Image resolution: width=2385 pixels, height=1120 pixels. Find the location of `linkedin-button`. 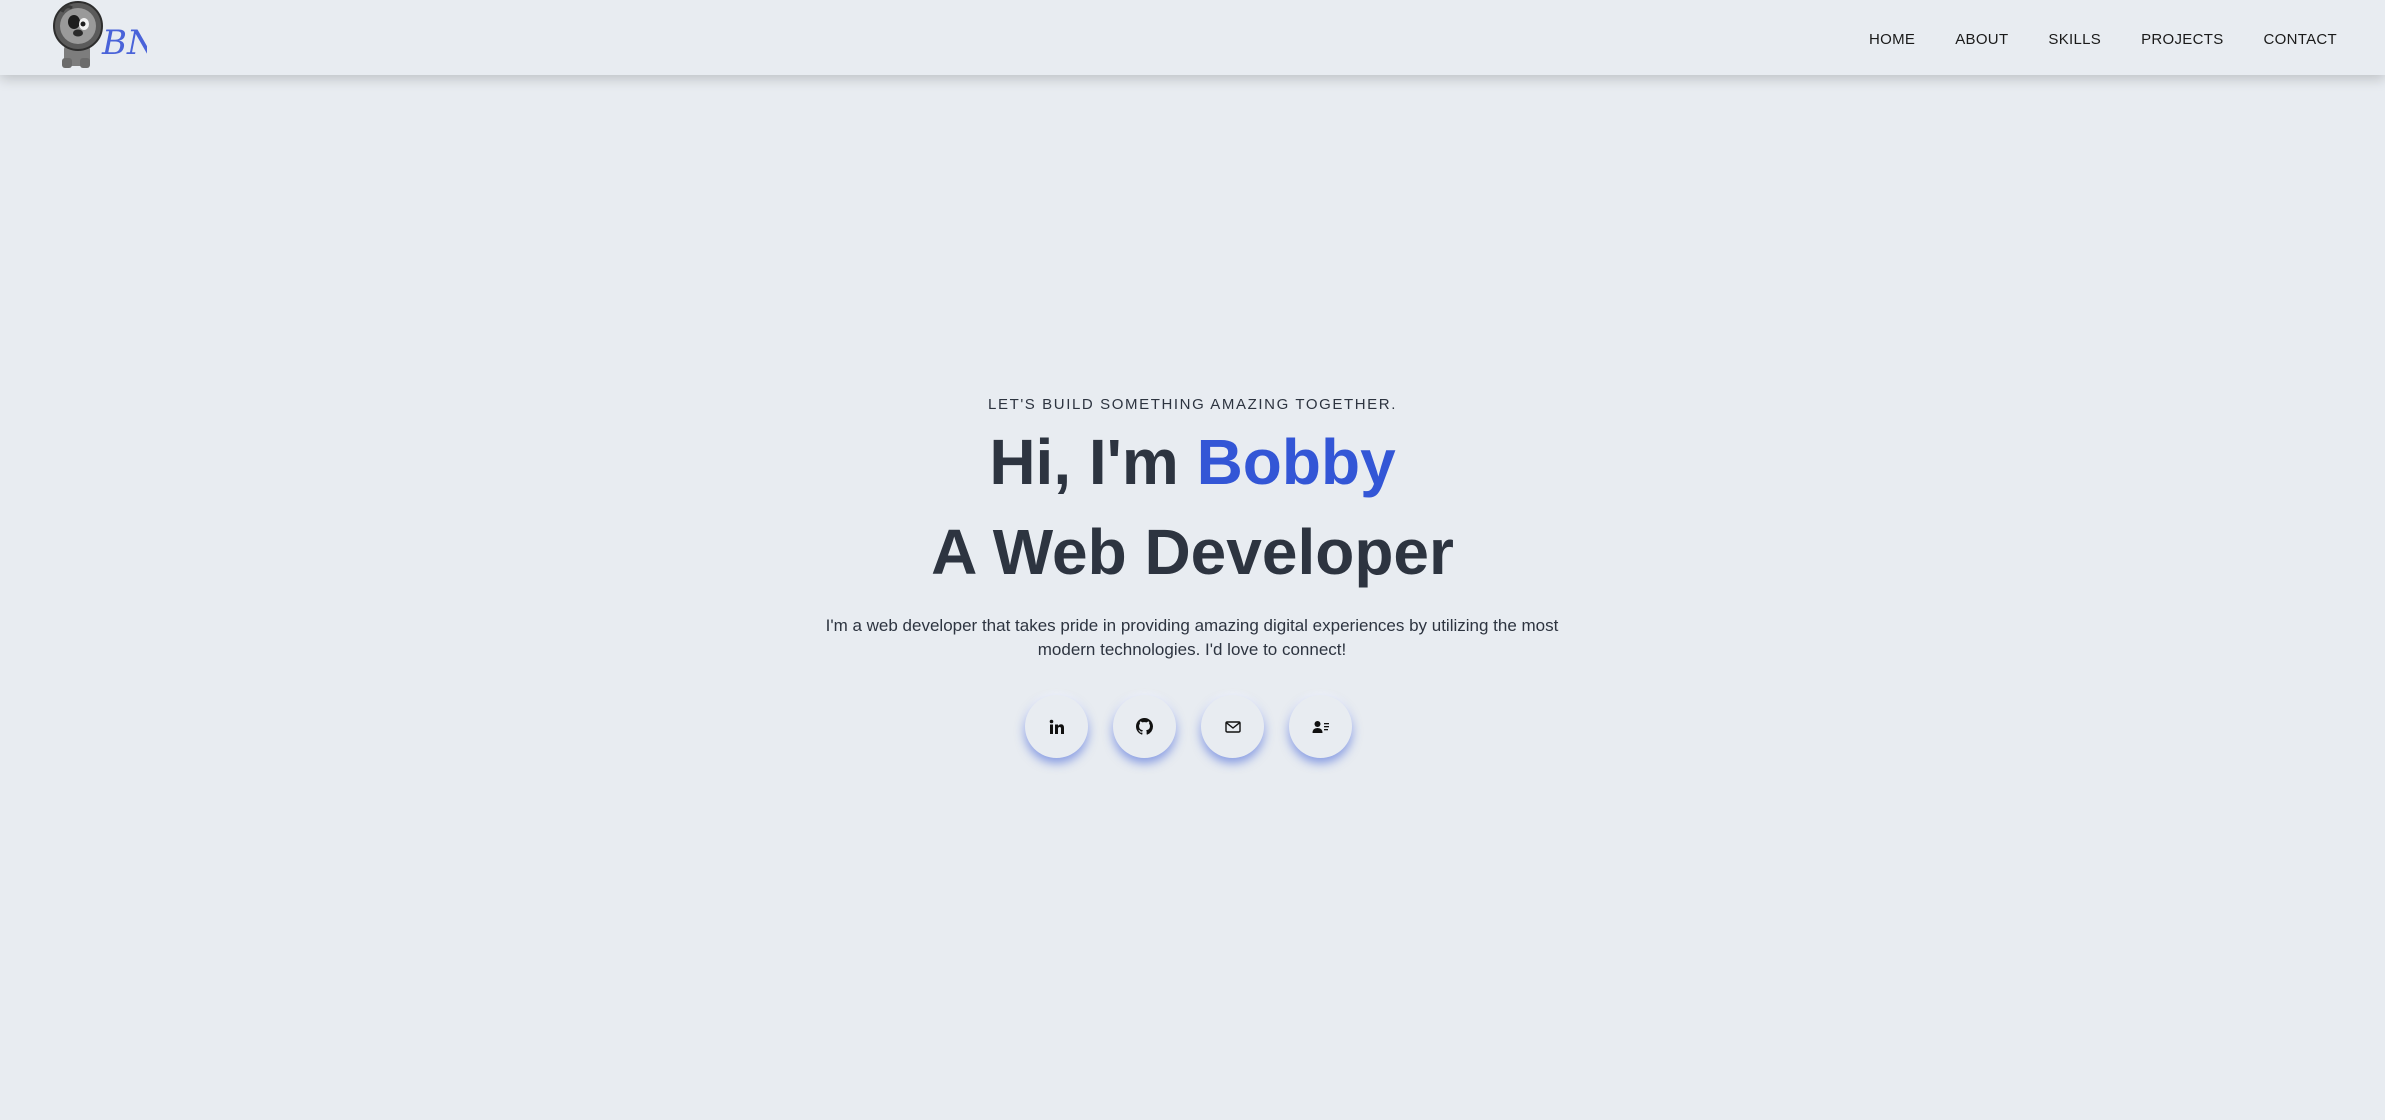

linkedin-button is located at coordinates (1056, 726).